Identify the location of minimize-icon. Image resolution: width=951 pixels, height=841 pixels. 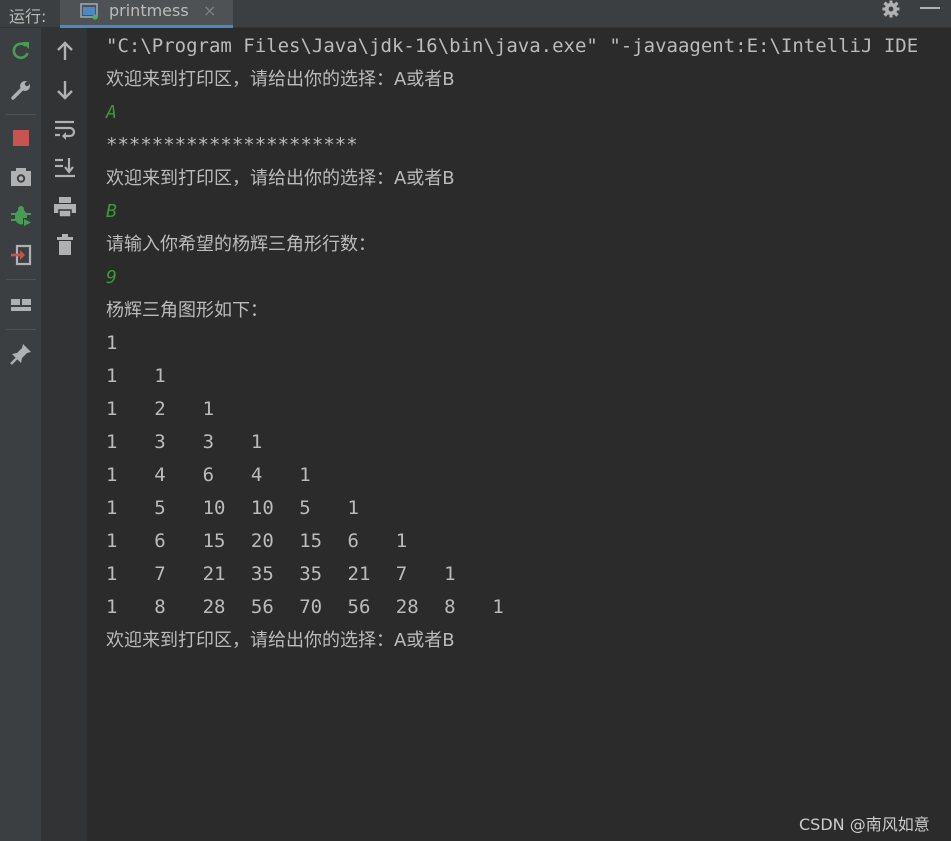
(930, 8).